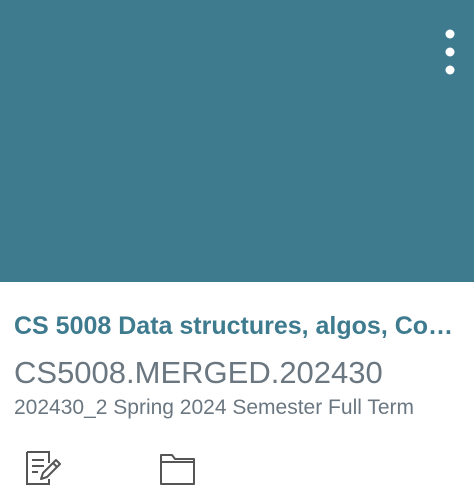 Image resolution: width=474 pixels, height=486 pixels. I want to click on kebab-vertical-icon, so click(450, 52).